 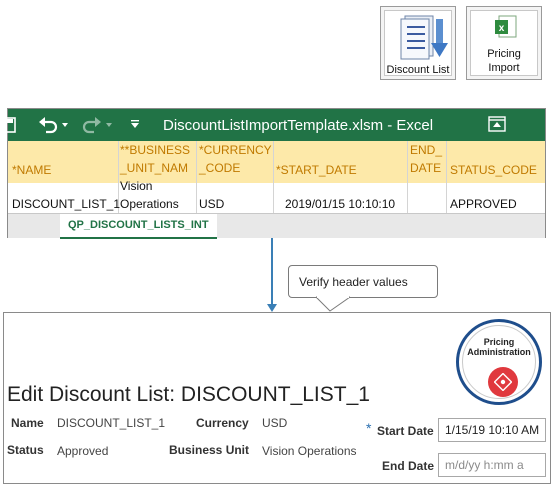 What do you see at coordinates (222, 423) in the screenshot?
I see `currency-label: Currency` at bounding box center [222, 423].